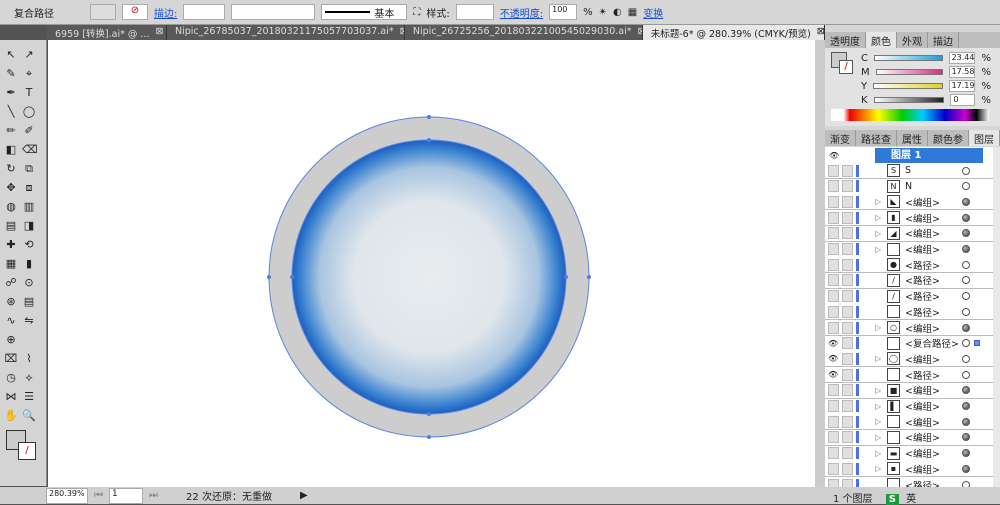 The image size is (1000, 505). What do you see at coordinates (126, 495) in the screenshot?
I see `artboard-select: 1` at bounding box center [126, 495].